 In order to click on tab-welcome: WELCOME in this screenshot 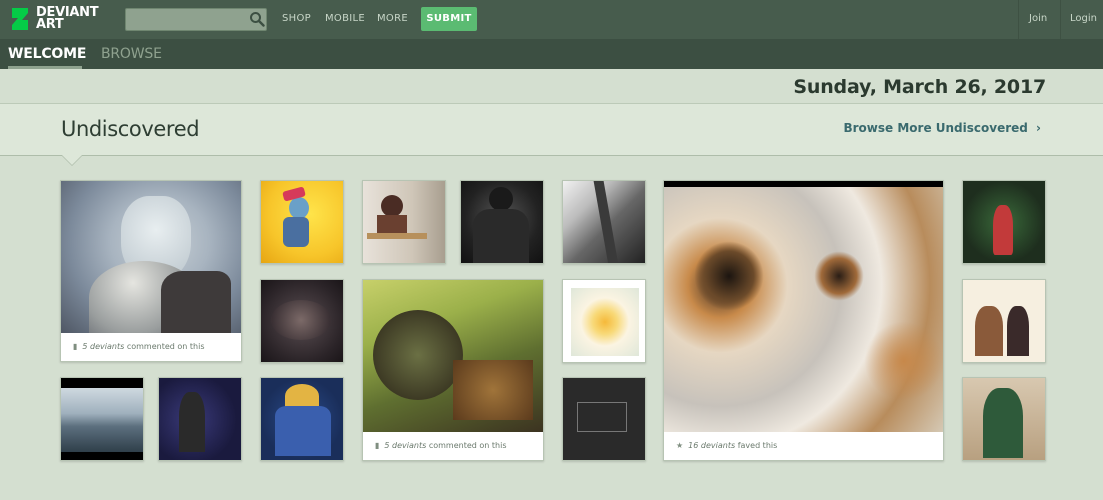, I will do `click(47, 54)`.